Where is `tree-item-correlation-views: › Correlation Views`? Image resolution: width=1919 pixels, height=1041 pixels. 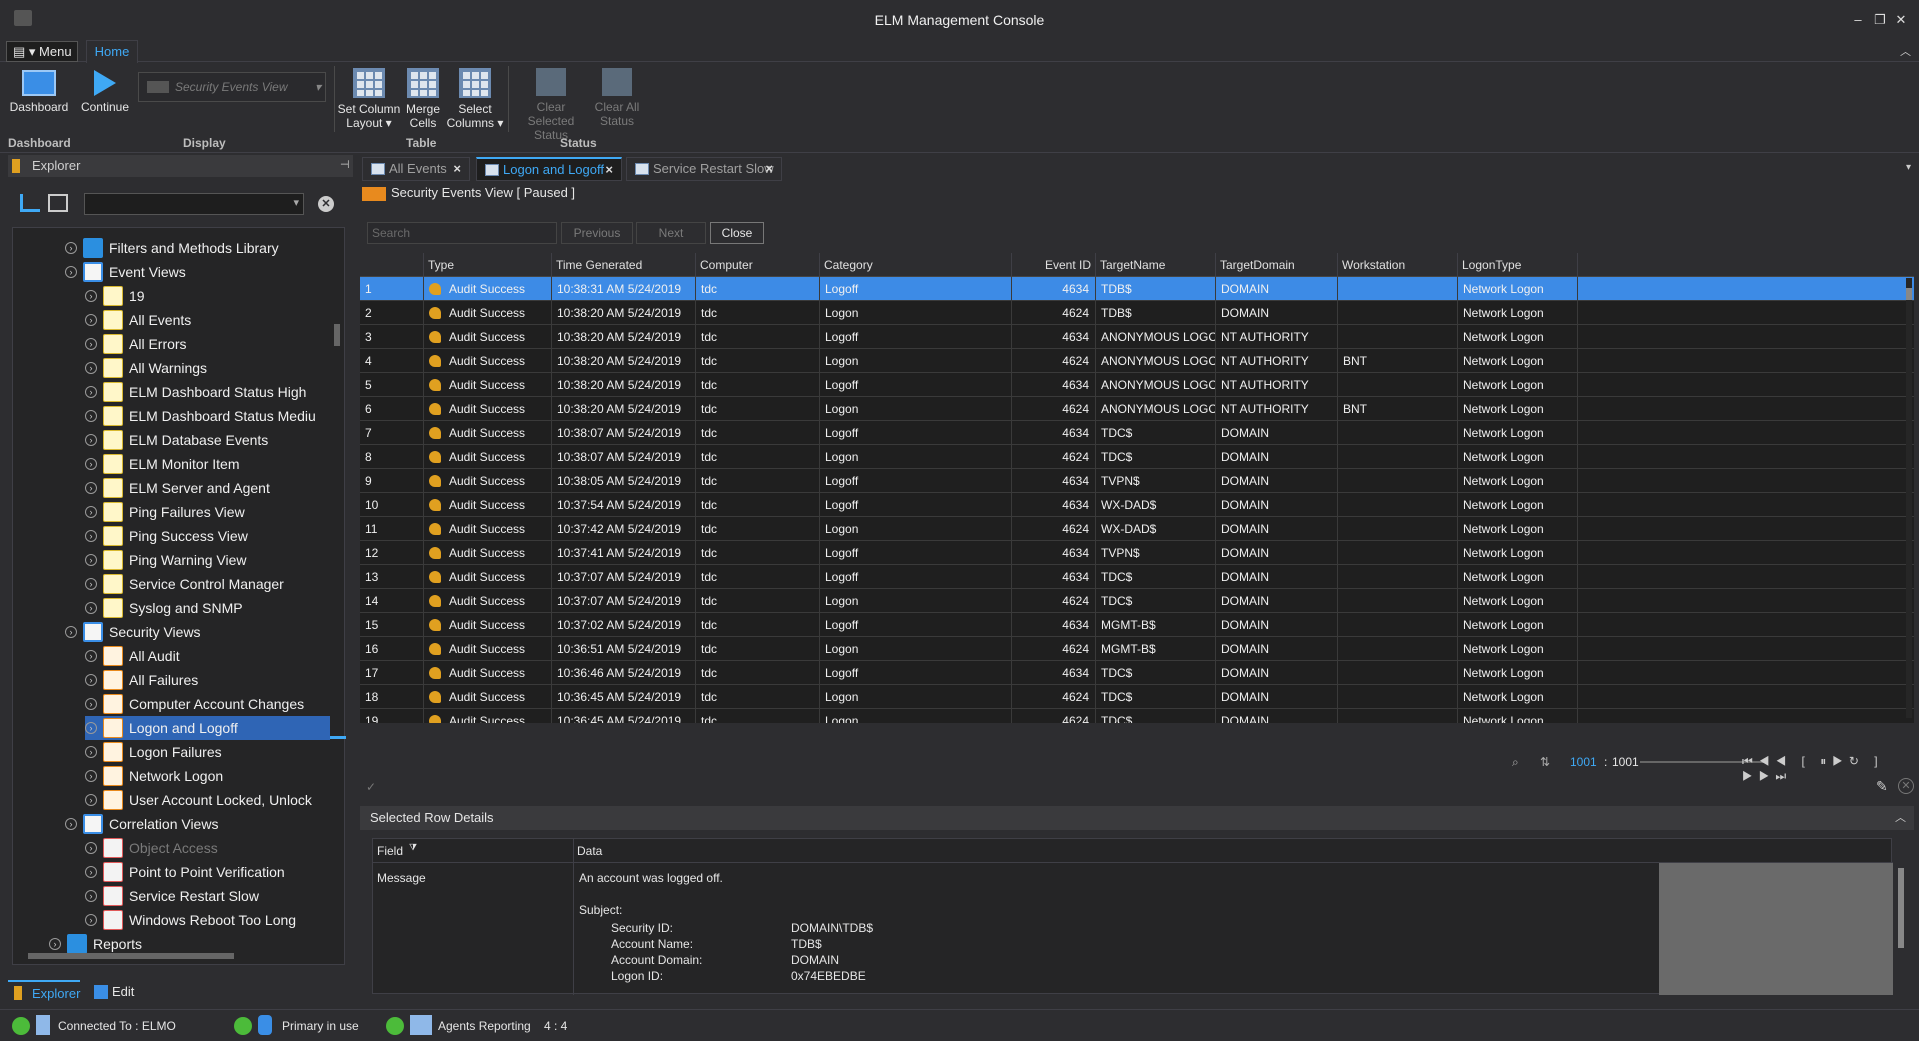 tree-item-correlation-views: › Correlation Views is located at coordinates (197, 824).